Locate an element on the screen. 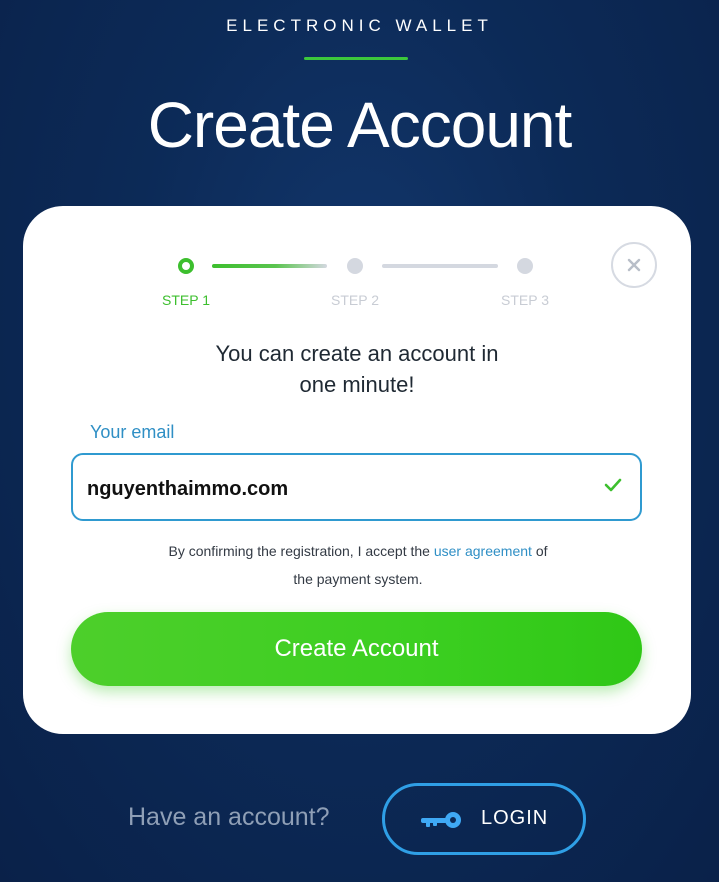 The height and width of the screenshot is (882, 719). step-2-label: STEP 2 is located at coordinates (355, 300).